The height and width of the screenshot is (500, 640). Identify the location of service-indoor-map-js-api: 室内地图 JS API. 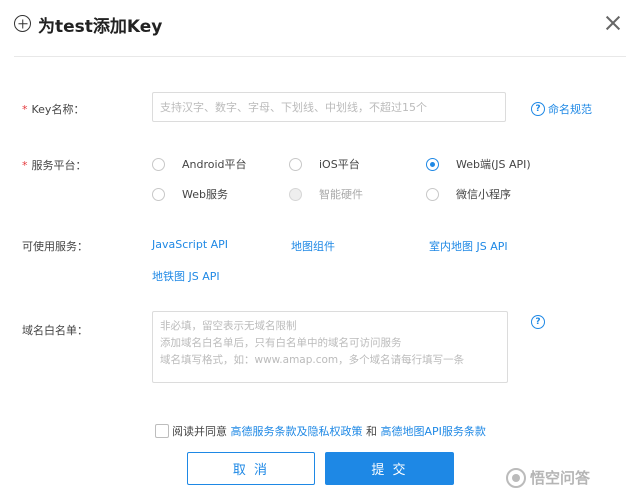
(468, 246).